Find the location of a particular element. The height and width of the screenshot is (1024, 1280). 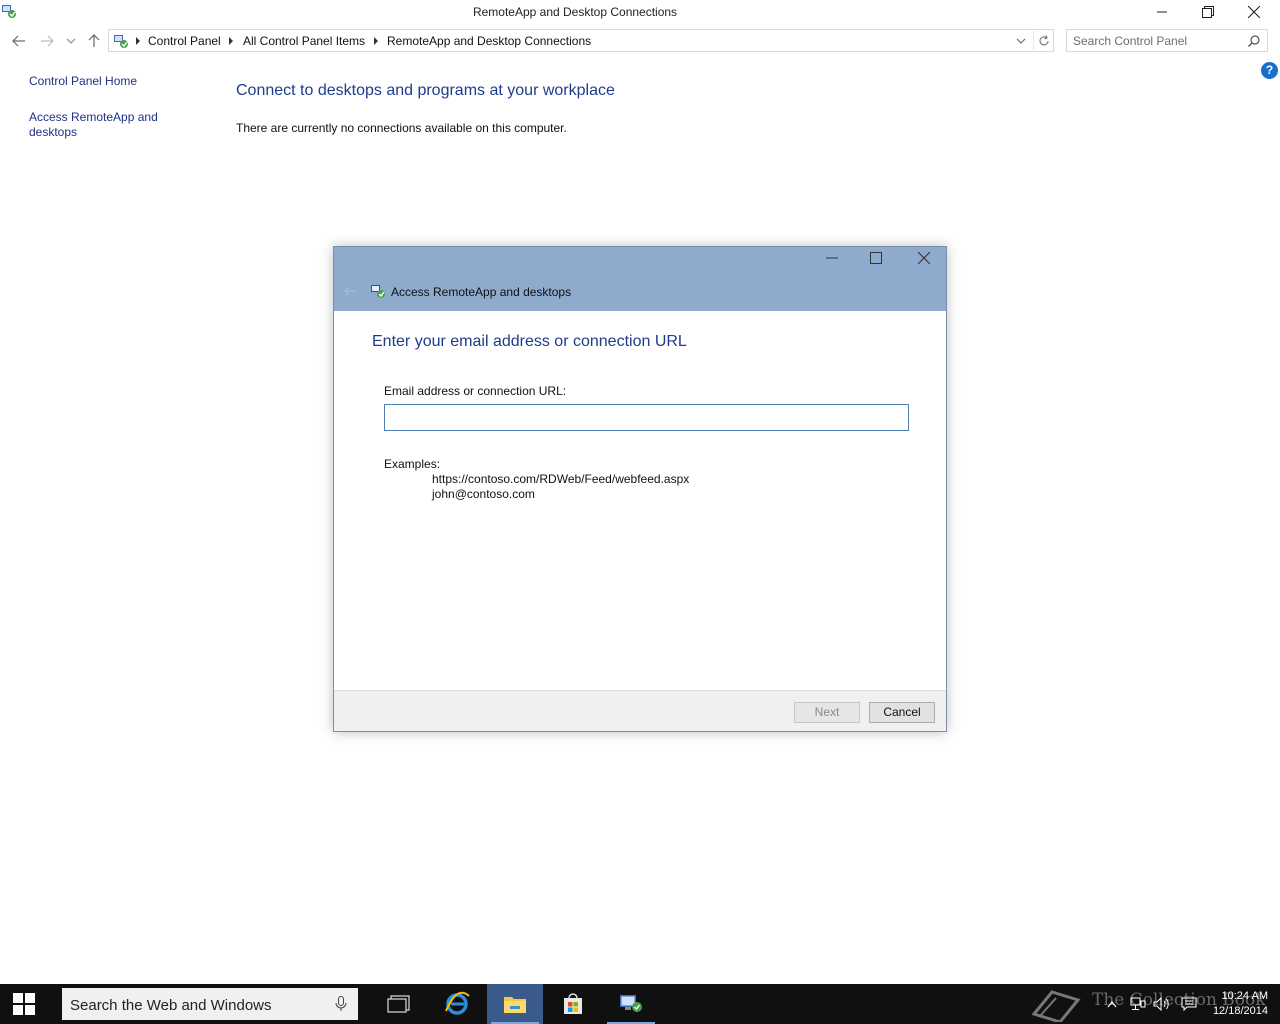

access-remoteapp-link: Access RemoteApp and desktops is located at coordinates (99, 125).